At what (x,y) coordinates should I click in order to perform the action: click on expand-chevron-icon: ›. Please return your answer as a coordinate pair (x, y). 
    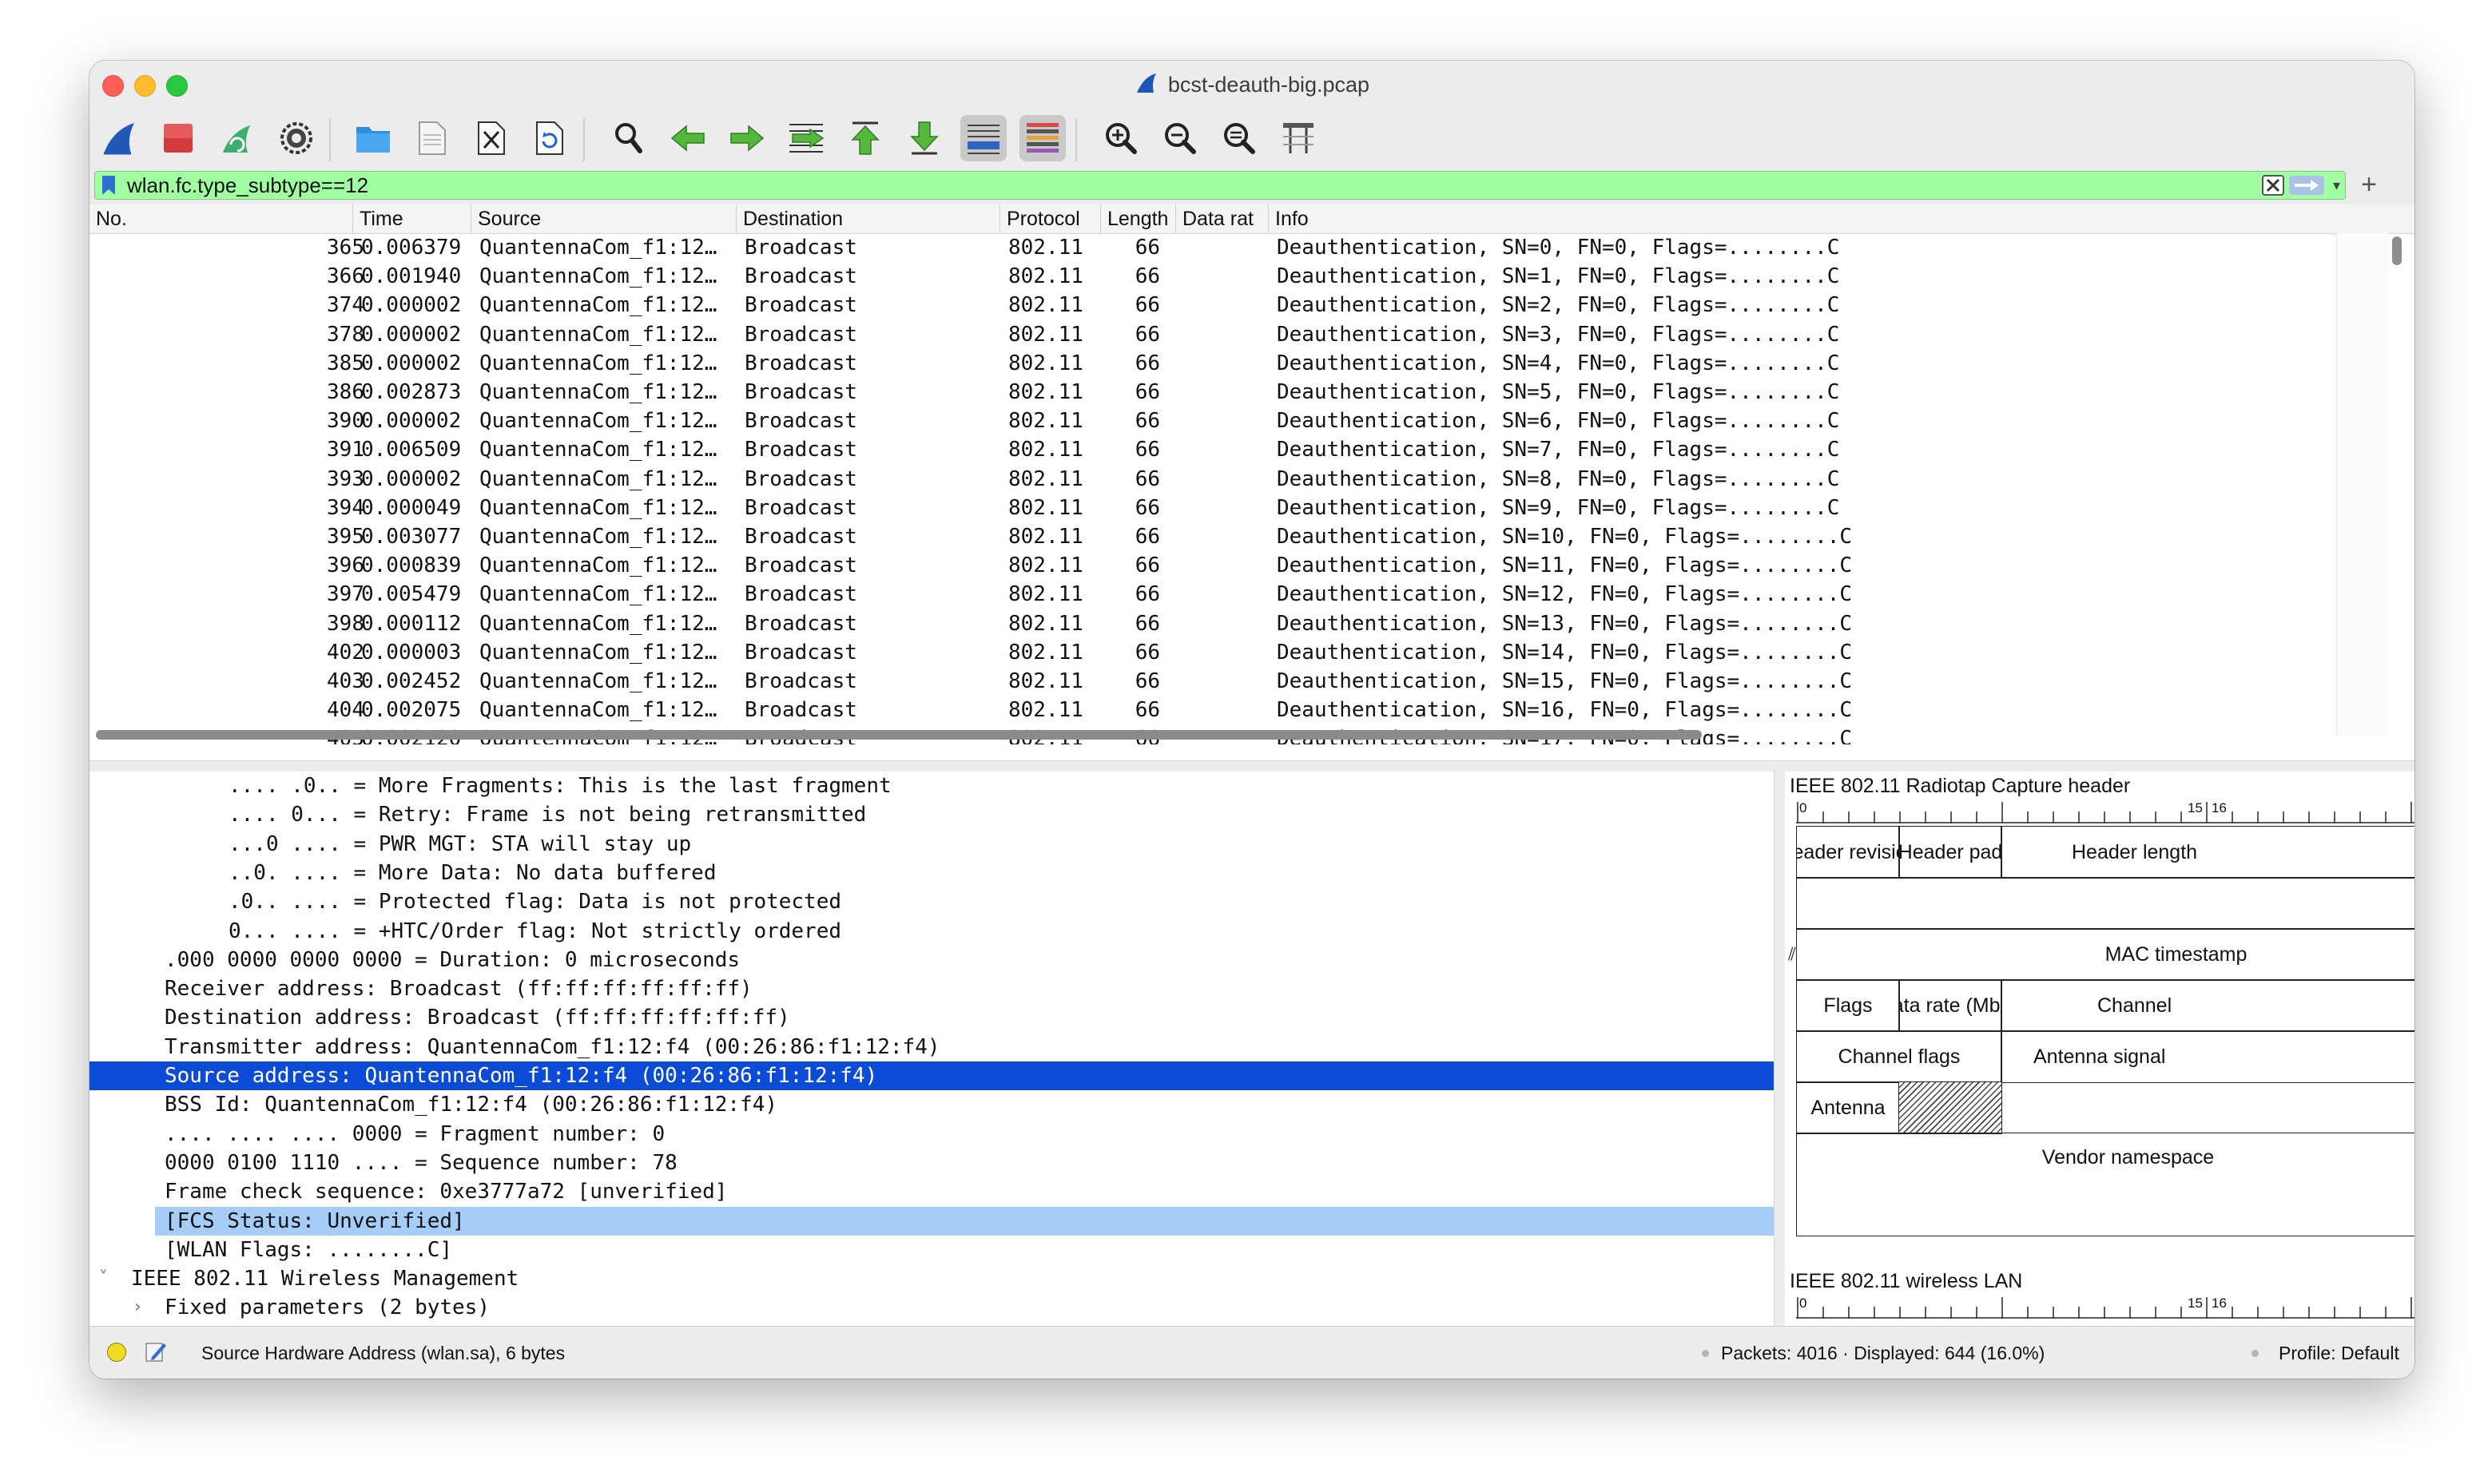
    Looking at the image, I should click on (138, 1307).